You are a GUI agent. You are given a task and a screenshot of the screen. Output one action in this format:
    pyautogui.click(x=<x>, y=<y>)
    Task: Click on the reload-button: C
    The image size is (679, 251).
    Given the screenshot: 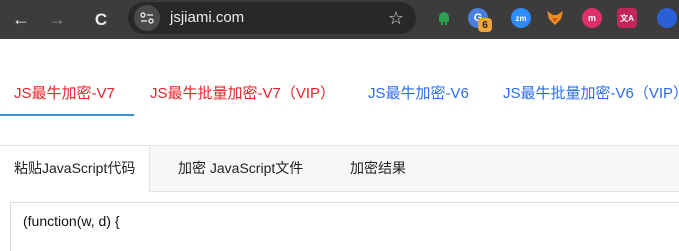 What is the action you would take?
    pyautogui.click(x=101, y=19)
    